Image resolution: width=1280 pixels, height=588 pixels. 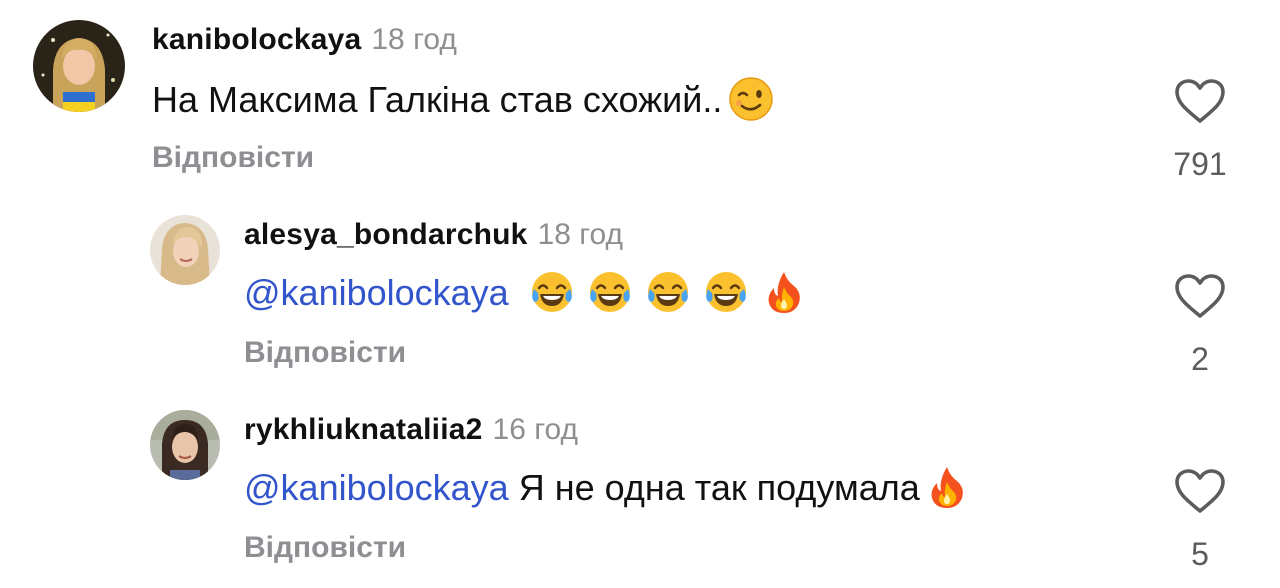 I want to click on comment-text: @kanibolockaya Я не одна так подумала, so click(x=607, y=487).